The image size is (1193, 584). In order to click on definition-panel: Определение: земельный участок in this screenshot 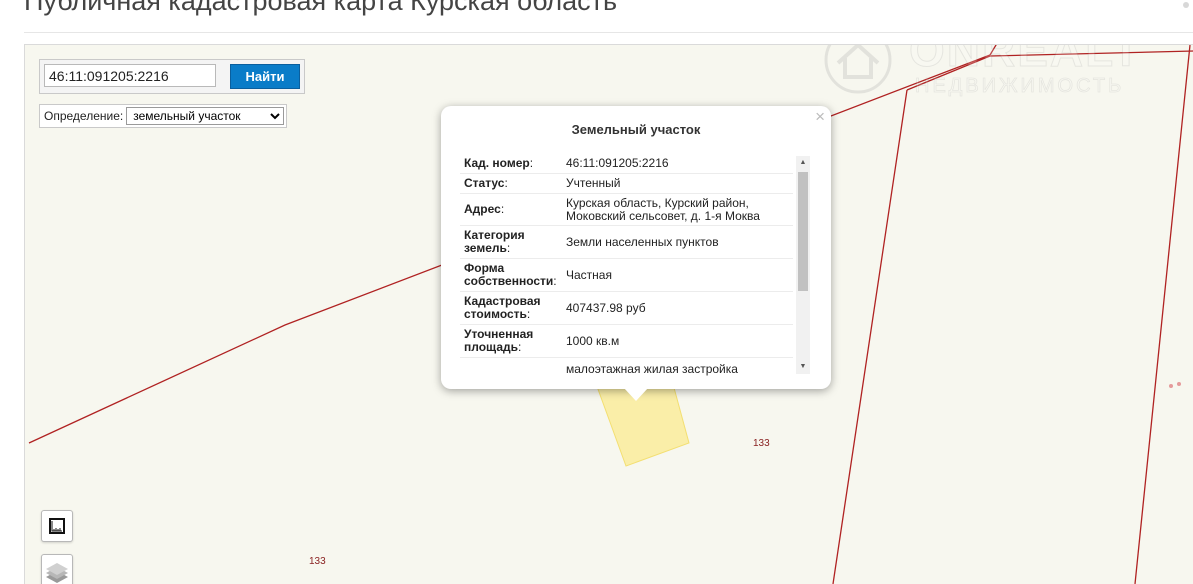, I will do `click(163, 116)`.